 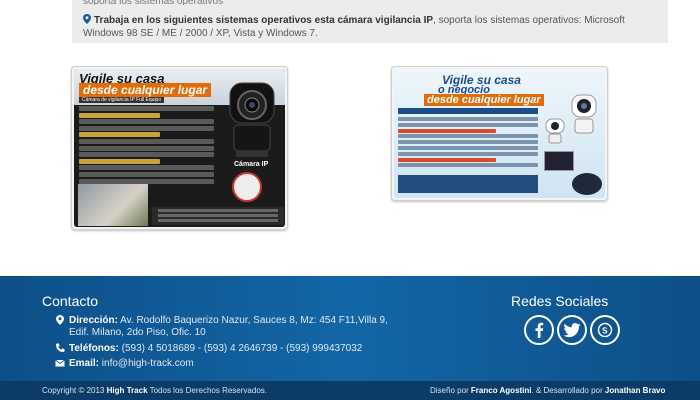 What do you see at coordinates (93, 320) in the screenshot?
I see `address-label: Dirección:` at bounding box center [93, 320].